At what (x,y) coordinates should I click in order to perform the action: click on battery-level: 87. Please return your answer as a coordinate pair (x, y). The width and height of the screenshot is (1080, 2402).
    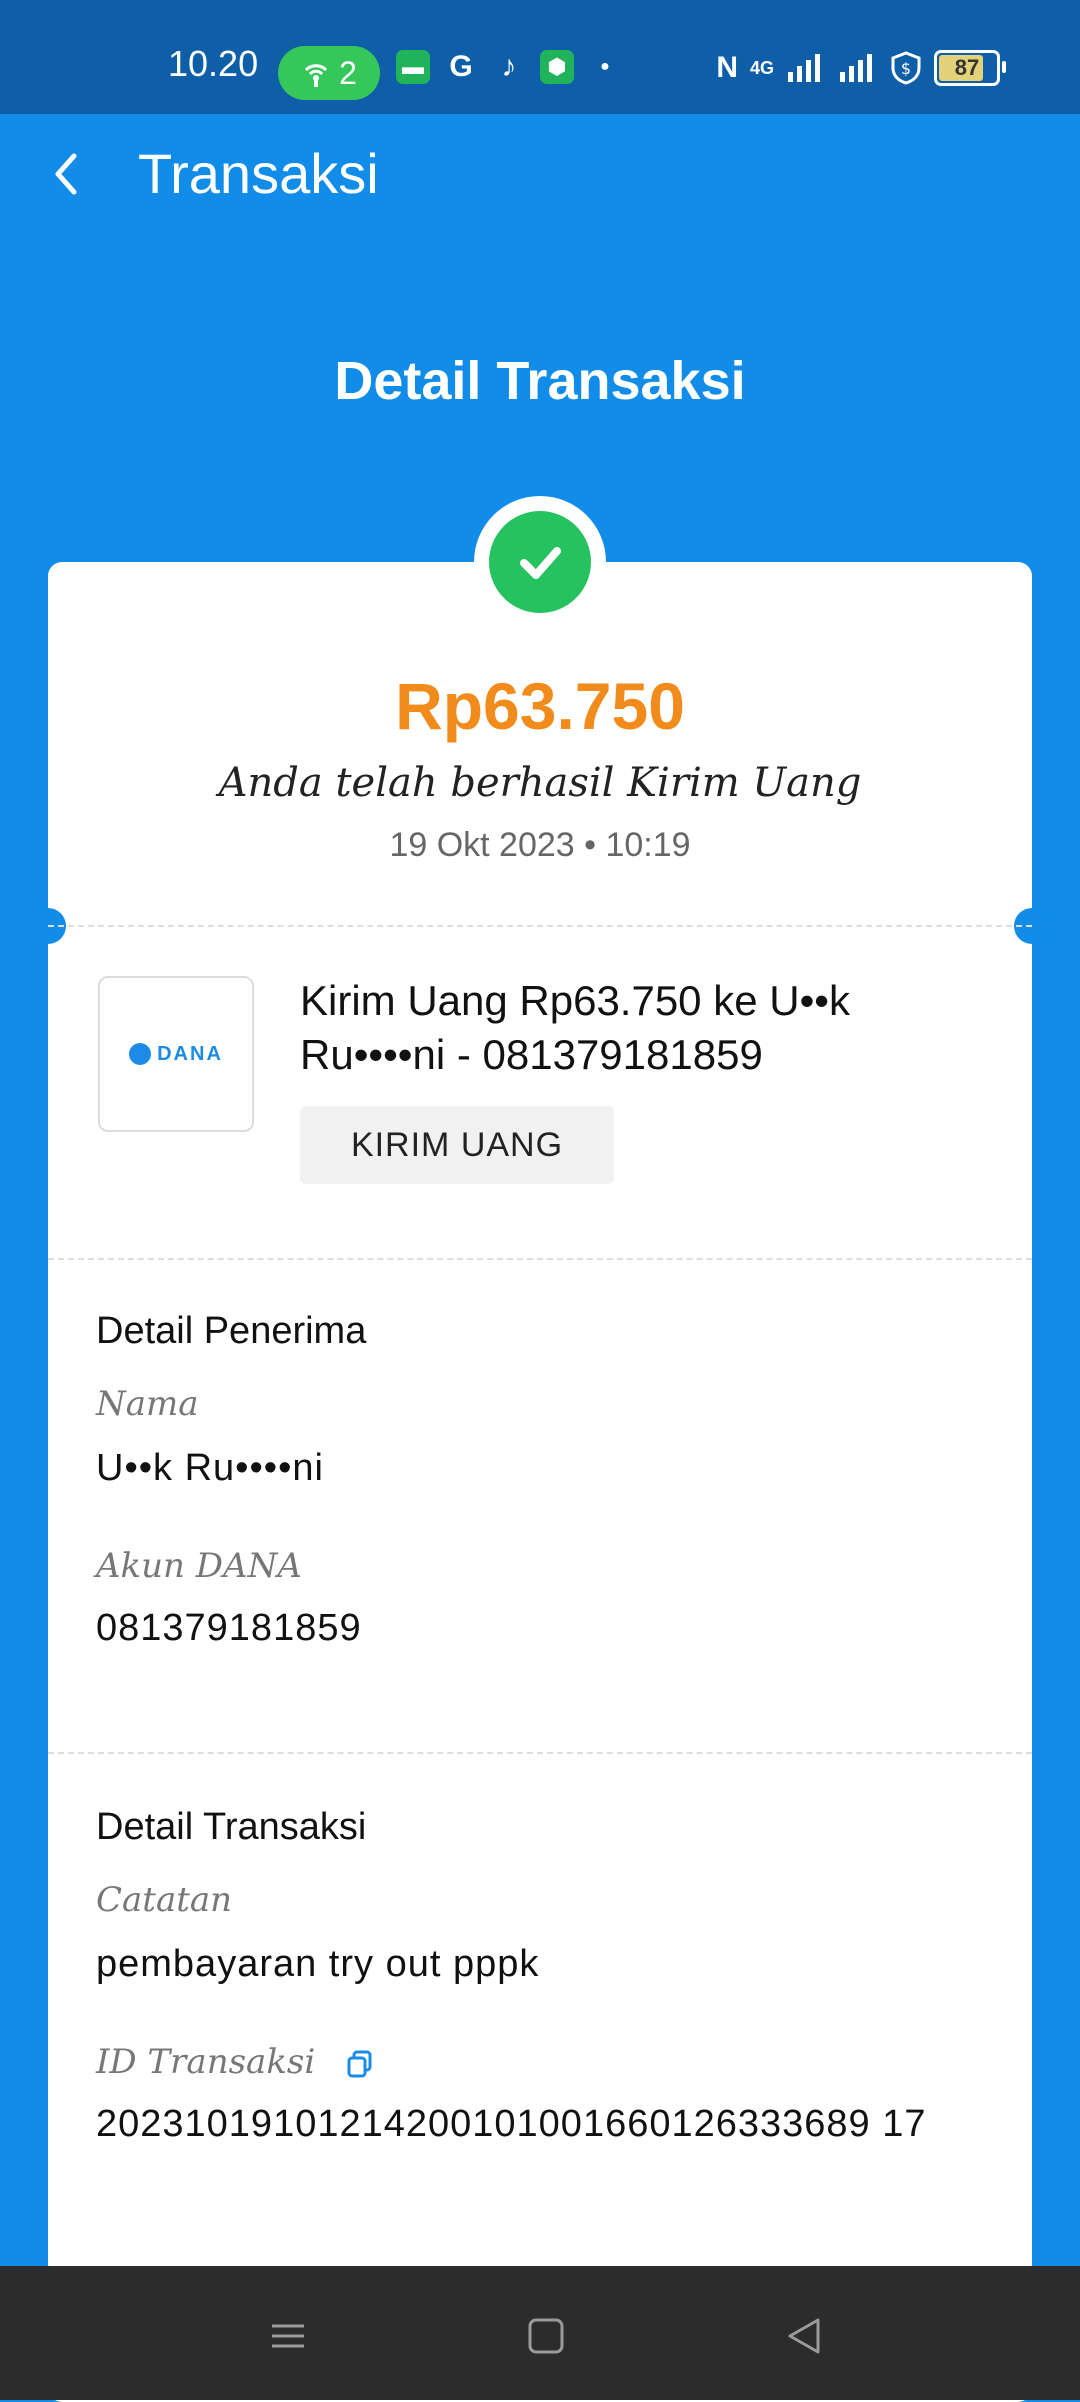
    Looking at the image, I should click on (967, 67).